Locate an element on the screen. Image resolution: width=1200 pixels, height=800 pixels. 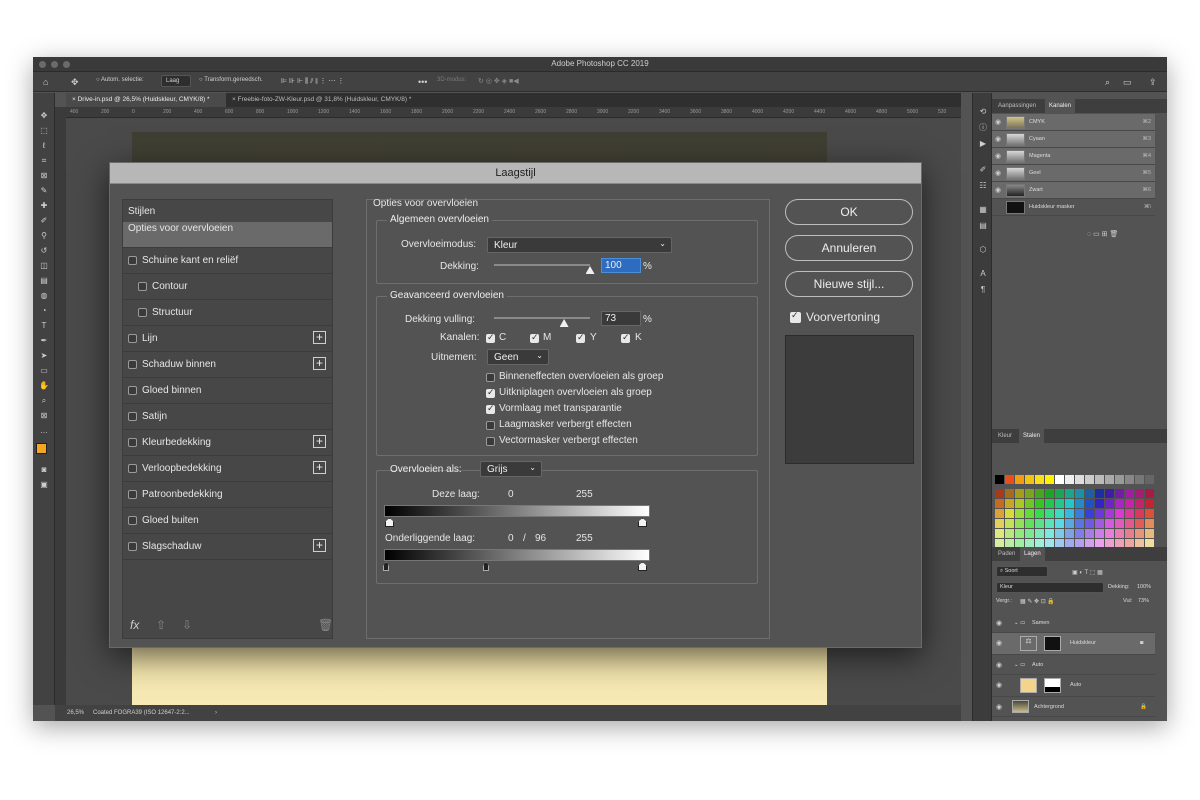
libraries-icon: ▦ is located at coordinates (983, 210).